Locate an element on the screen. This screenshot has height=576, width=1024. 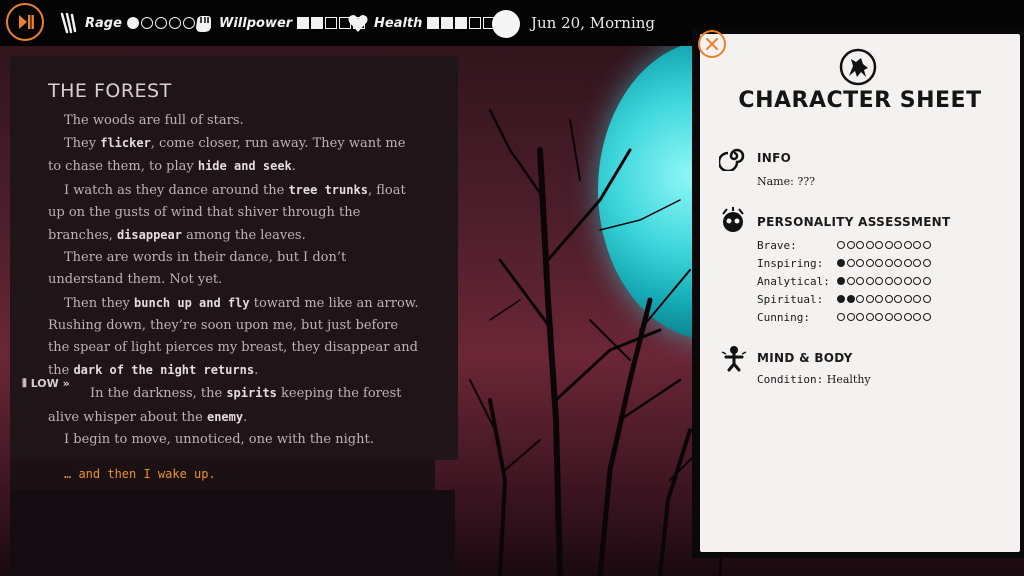
rage-meter: Rage is located at coordinates (126, 23).